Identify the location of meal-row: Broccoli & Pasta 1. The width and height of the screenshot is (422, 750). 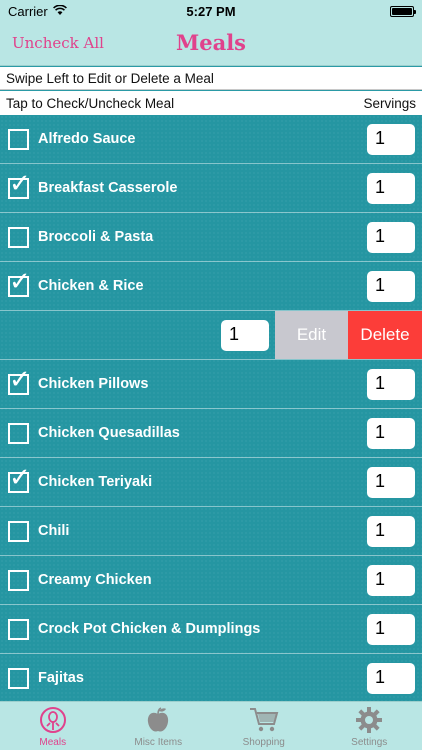
(211, 237).